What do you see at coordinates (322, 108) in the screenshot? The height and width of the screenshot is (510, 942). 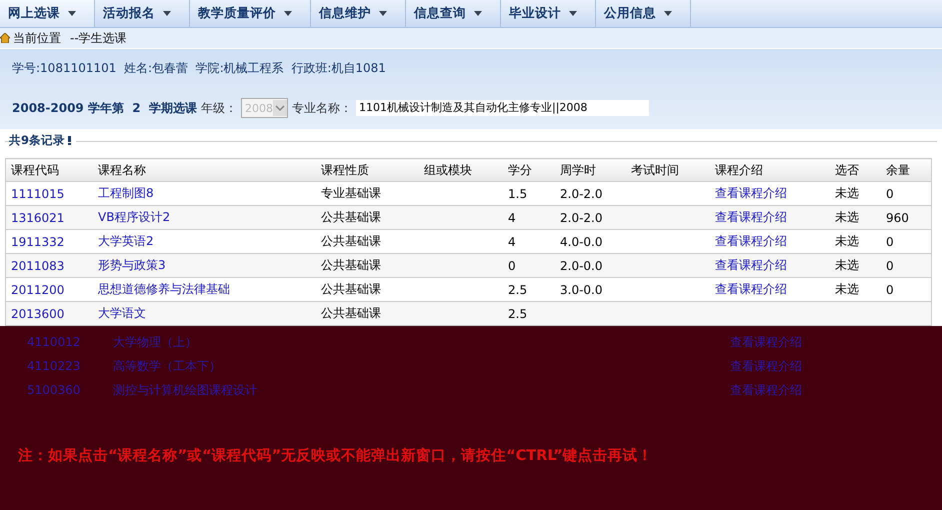 I see `major-label: 专业名称：` at bounding box center [322, 108].